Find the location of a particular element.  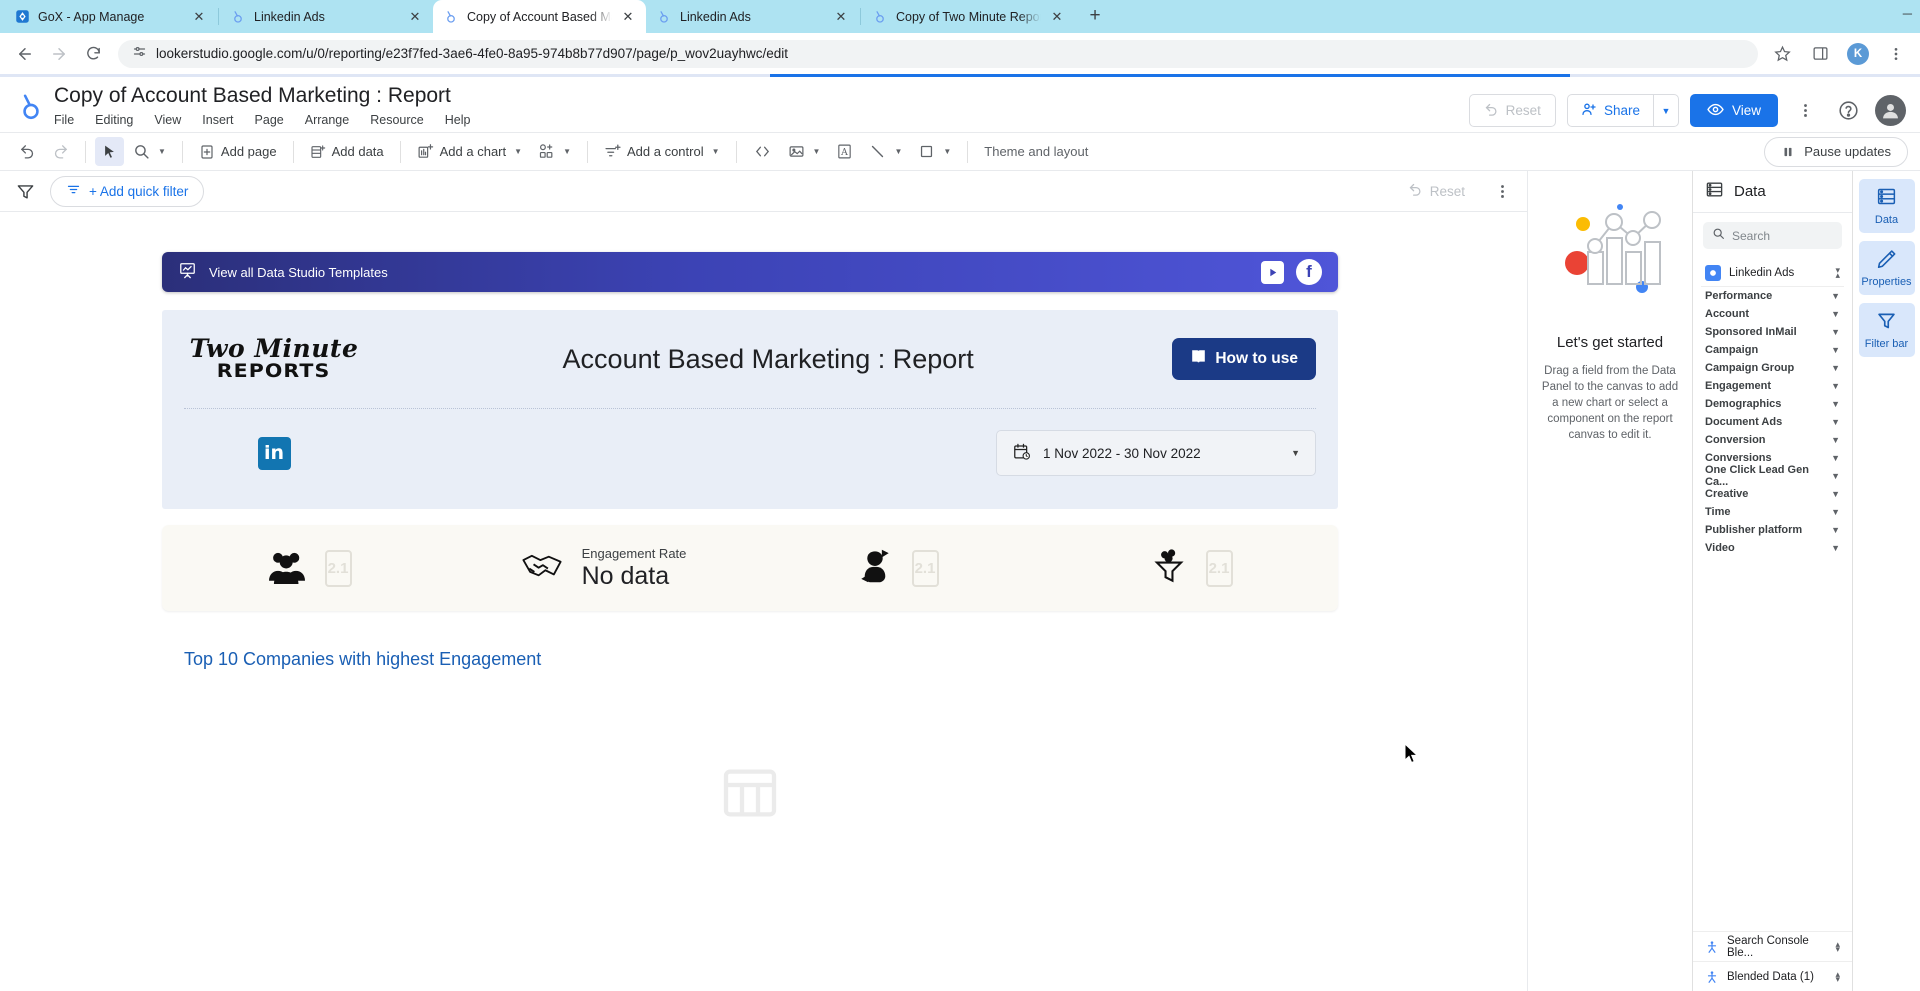

facebook-icon: f is located at coordinates (1309, 272).